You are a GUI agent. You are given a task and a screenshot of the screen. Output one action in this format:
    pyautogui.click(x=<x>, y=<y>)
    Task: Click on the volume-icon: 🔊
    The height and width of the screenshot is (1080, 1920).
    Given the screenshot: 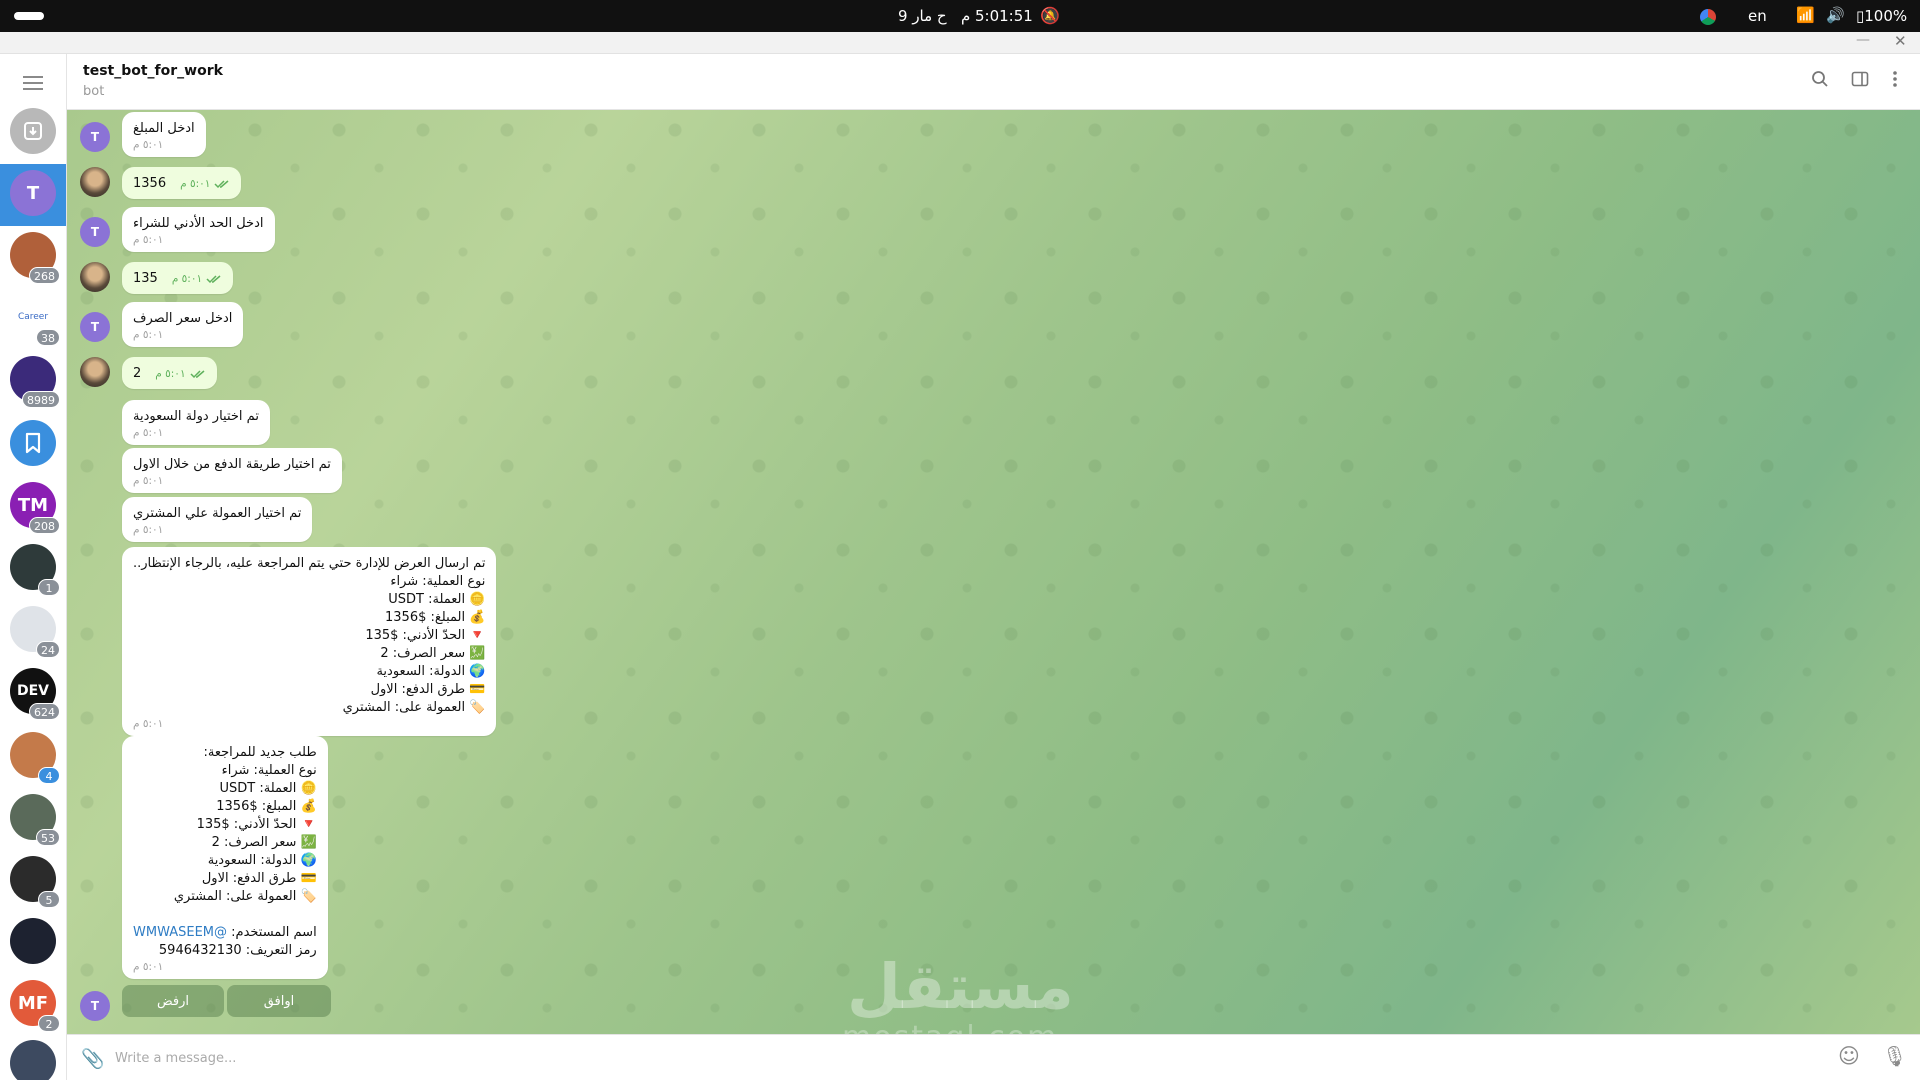 What is the action you would take?
    pyautogui.click(x=1835, y=15)
    